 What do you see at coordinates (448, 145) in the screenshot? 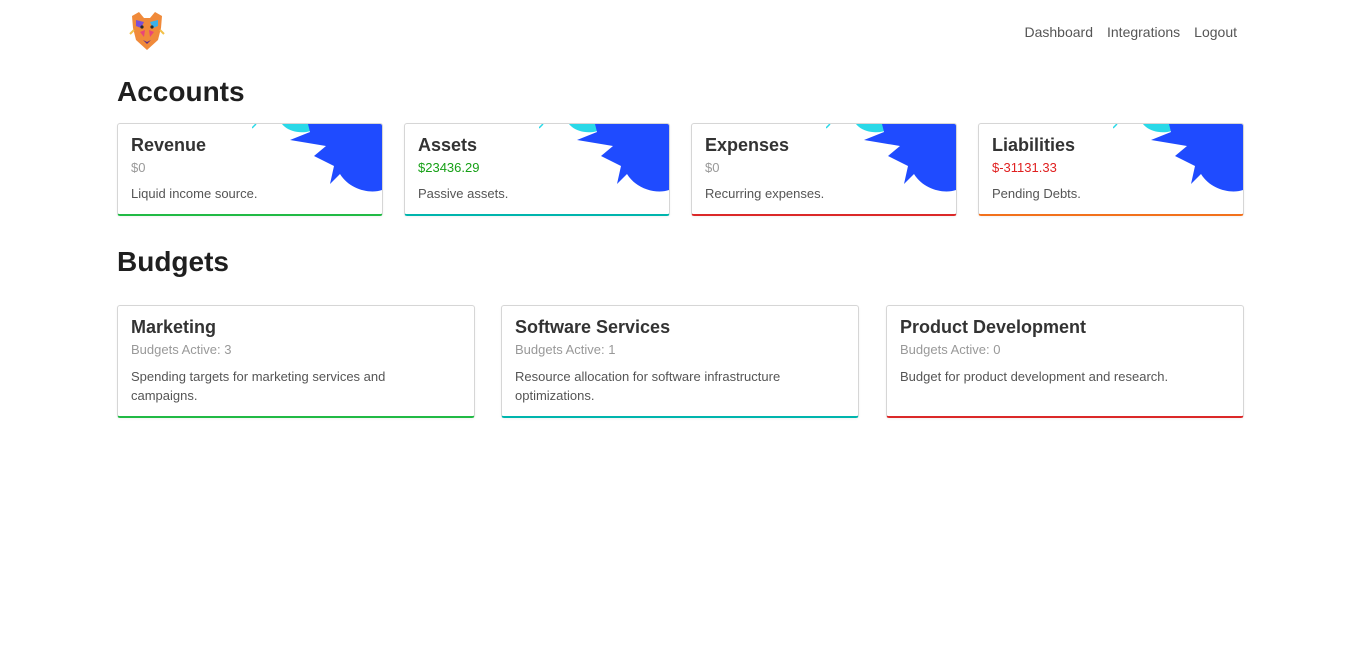
I see `account-card-title: Assets` at bounding box center [448, 145].